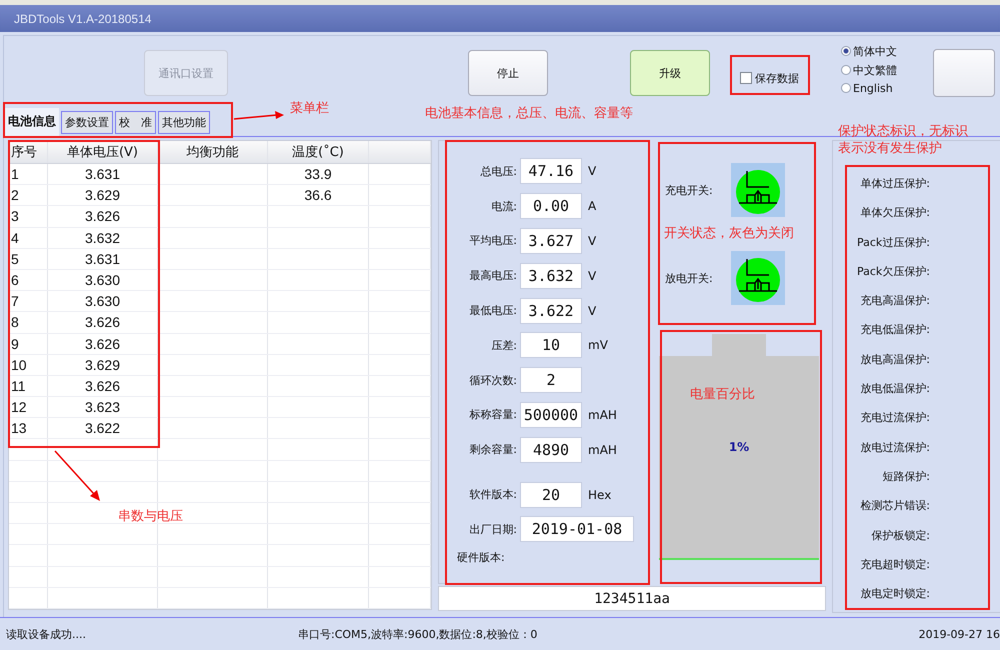  Describe the element at coordinates (78, 476) in the screenshot. I see `annotation-arrow` at that location.